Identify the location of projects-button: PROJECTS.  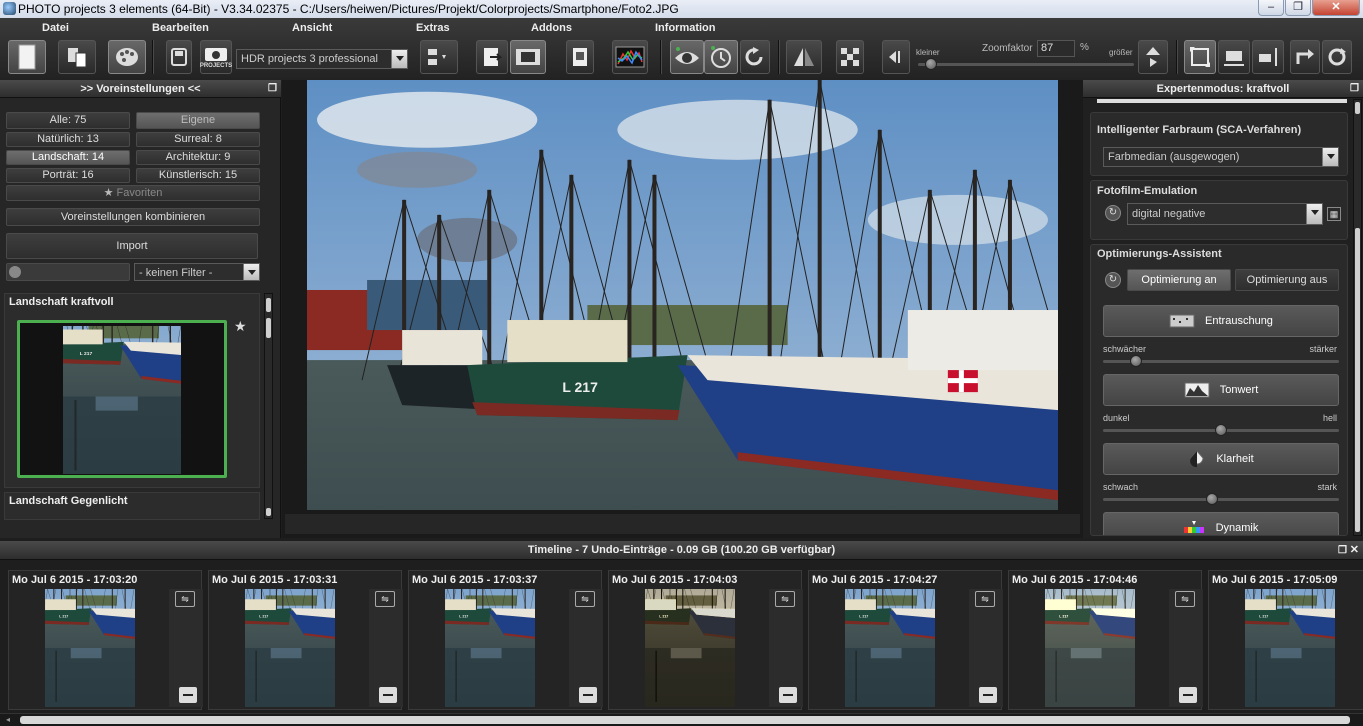
(216, 57).